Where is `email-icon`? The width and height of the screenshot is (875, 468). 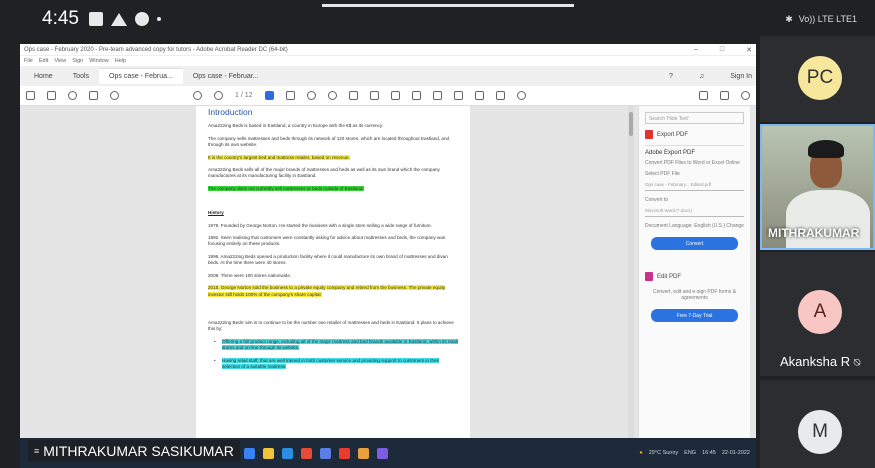
email-icon is located at coordinates (724, 95).